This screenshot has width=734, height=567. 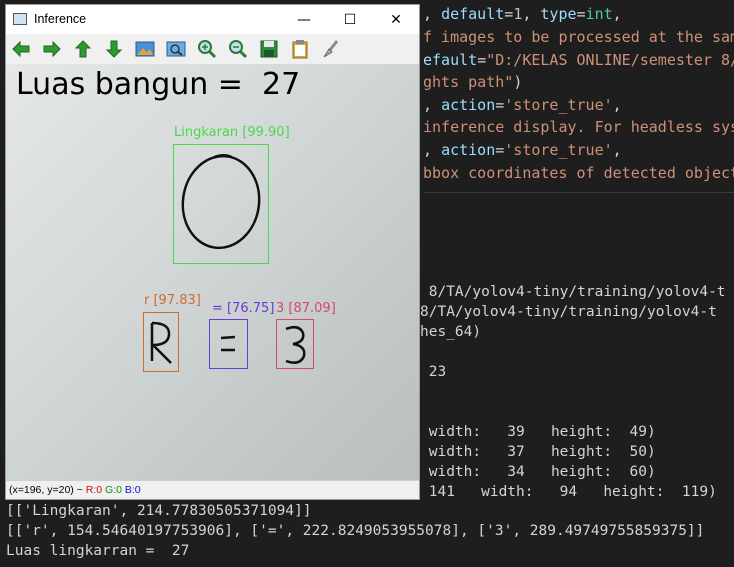 I want to click on maximize-icon: ☐, so click(x=350, y=19).